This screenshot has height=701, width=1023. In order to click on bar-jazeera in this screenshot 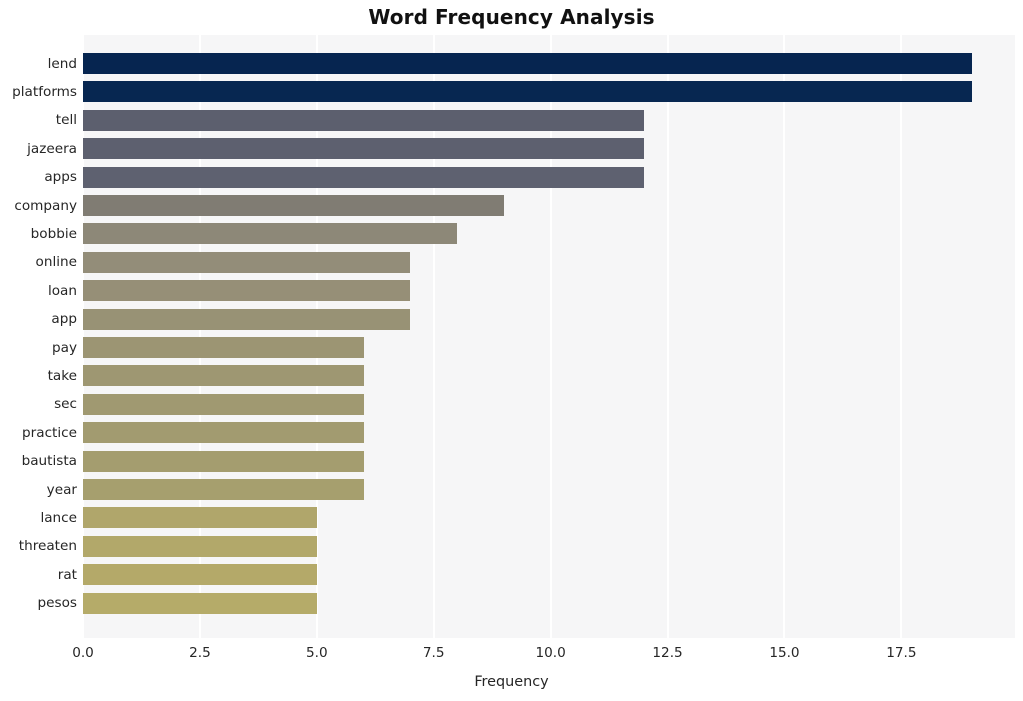, I will do `click(364, 149)`.